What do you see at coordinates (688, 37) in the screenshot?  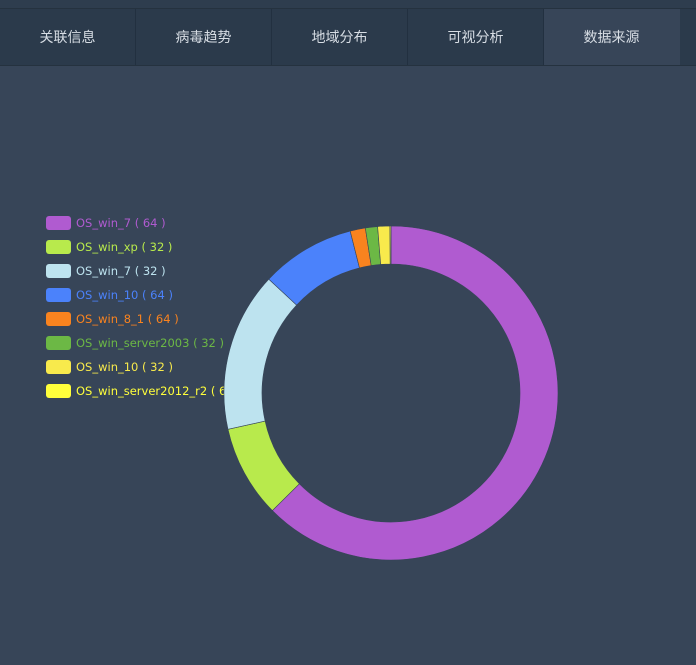 I see `tab-bar-filler` at bounding box center [688, 37].